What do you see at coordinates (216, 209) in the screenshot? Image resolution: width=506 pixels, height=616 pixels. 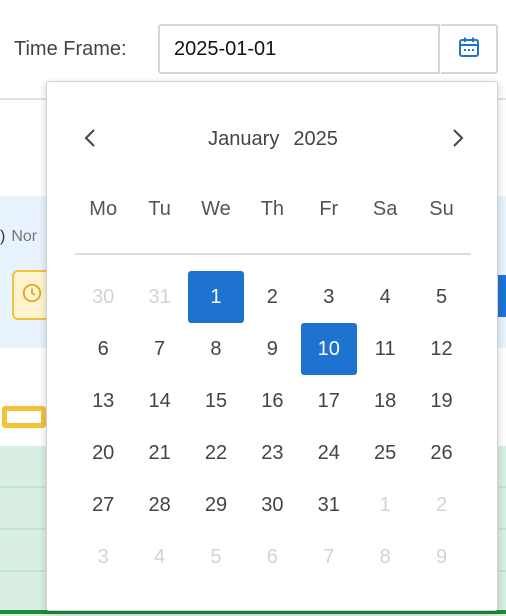 I see `weekday-label: We` at bounding box center [216, 209].